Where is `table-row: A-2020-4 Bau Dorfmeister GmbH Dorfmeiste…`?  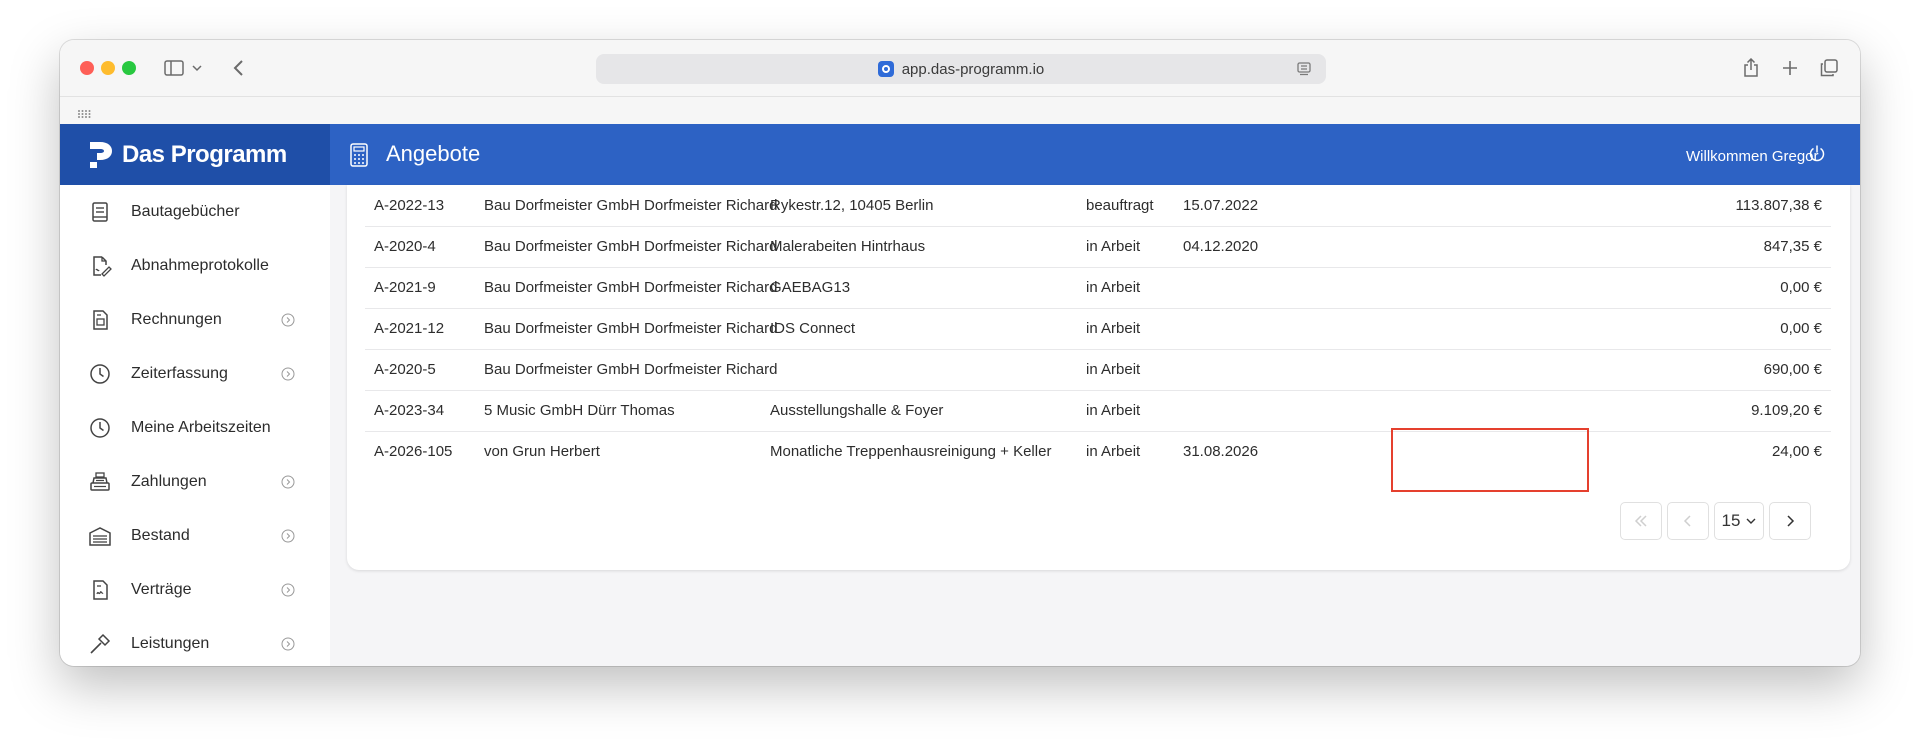 table-row: A-2020-4 Bau Dorfmeister GmbH Dorfmeiste… is located at coordinates (1098, 247).